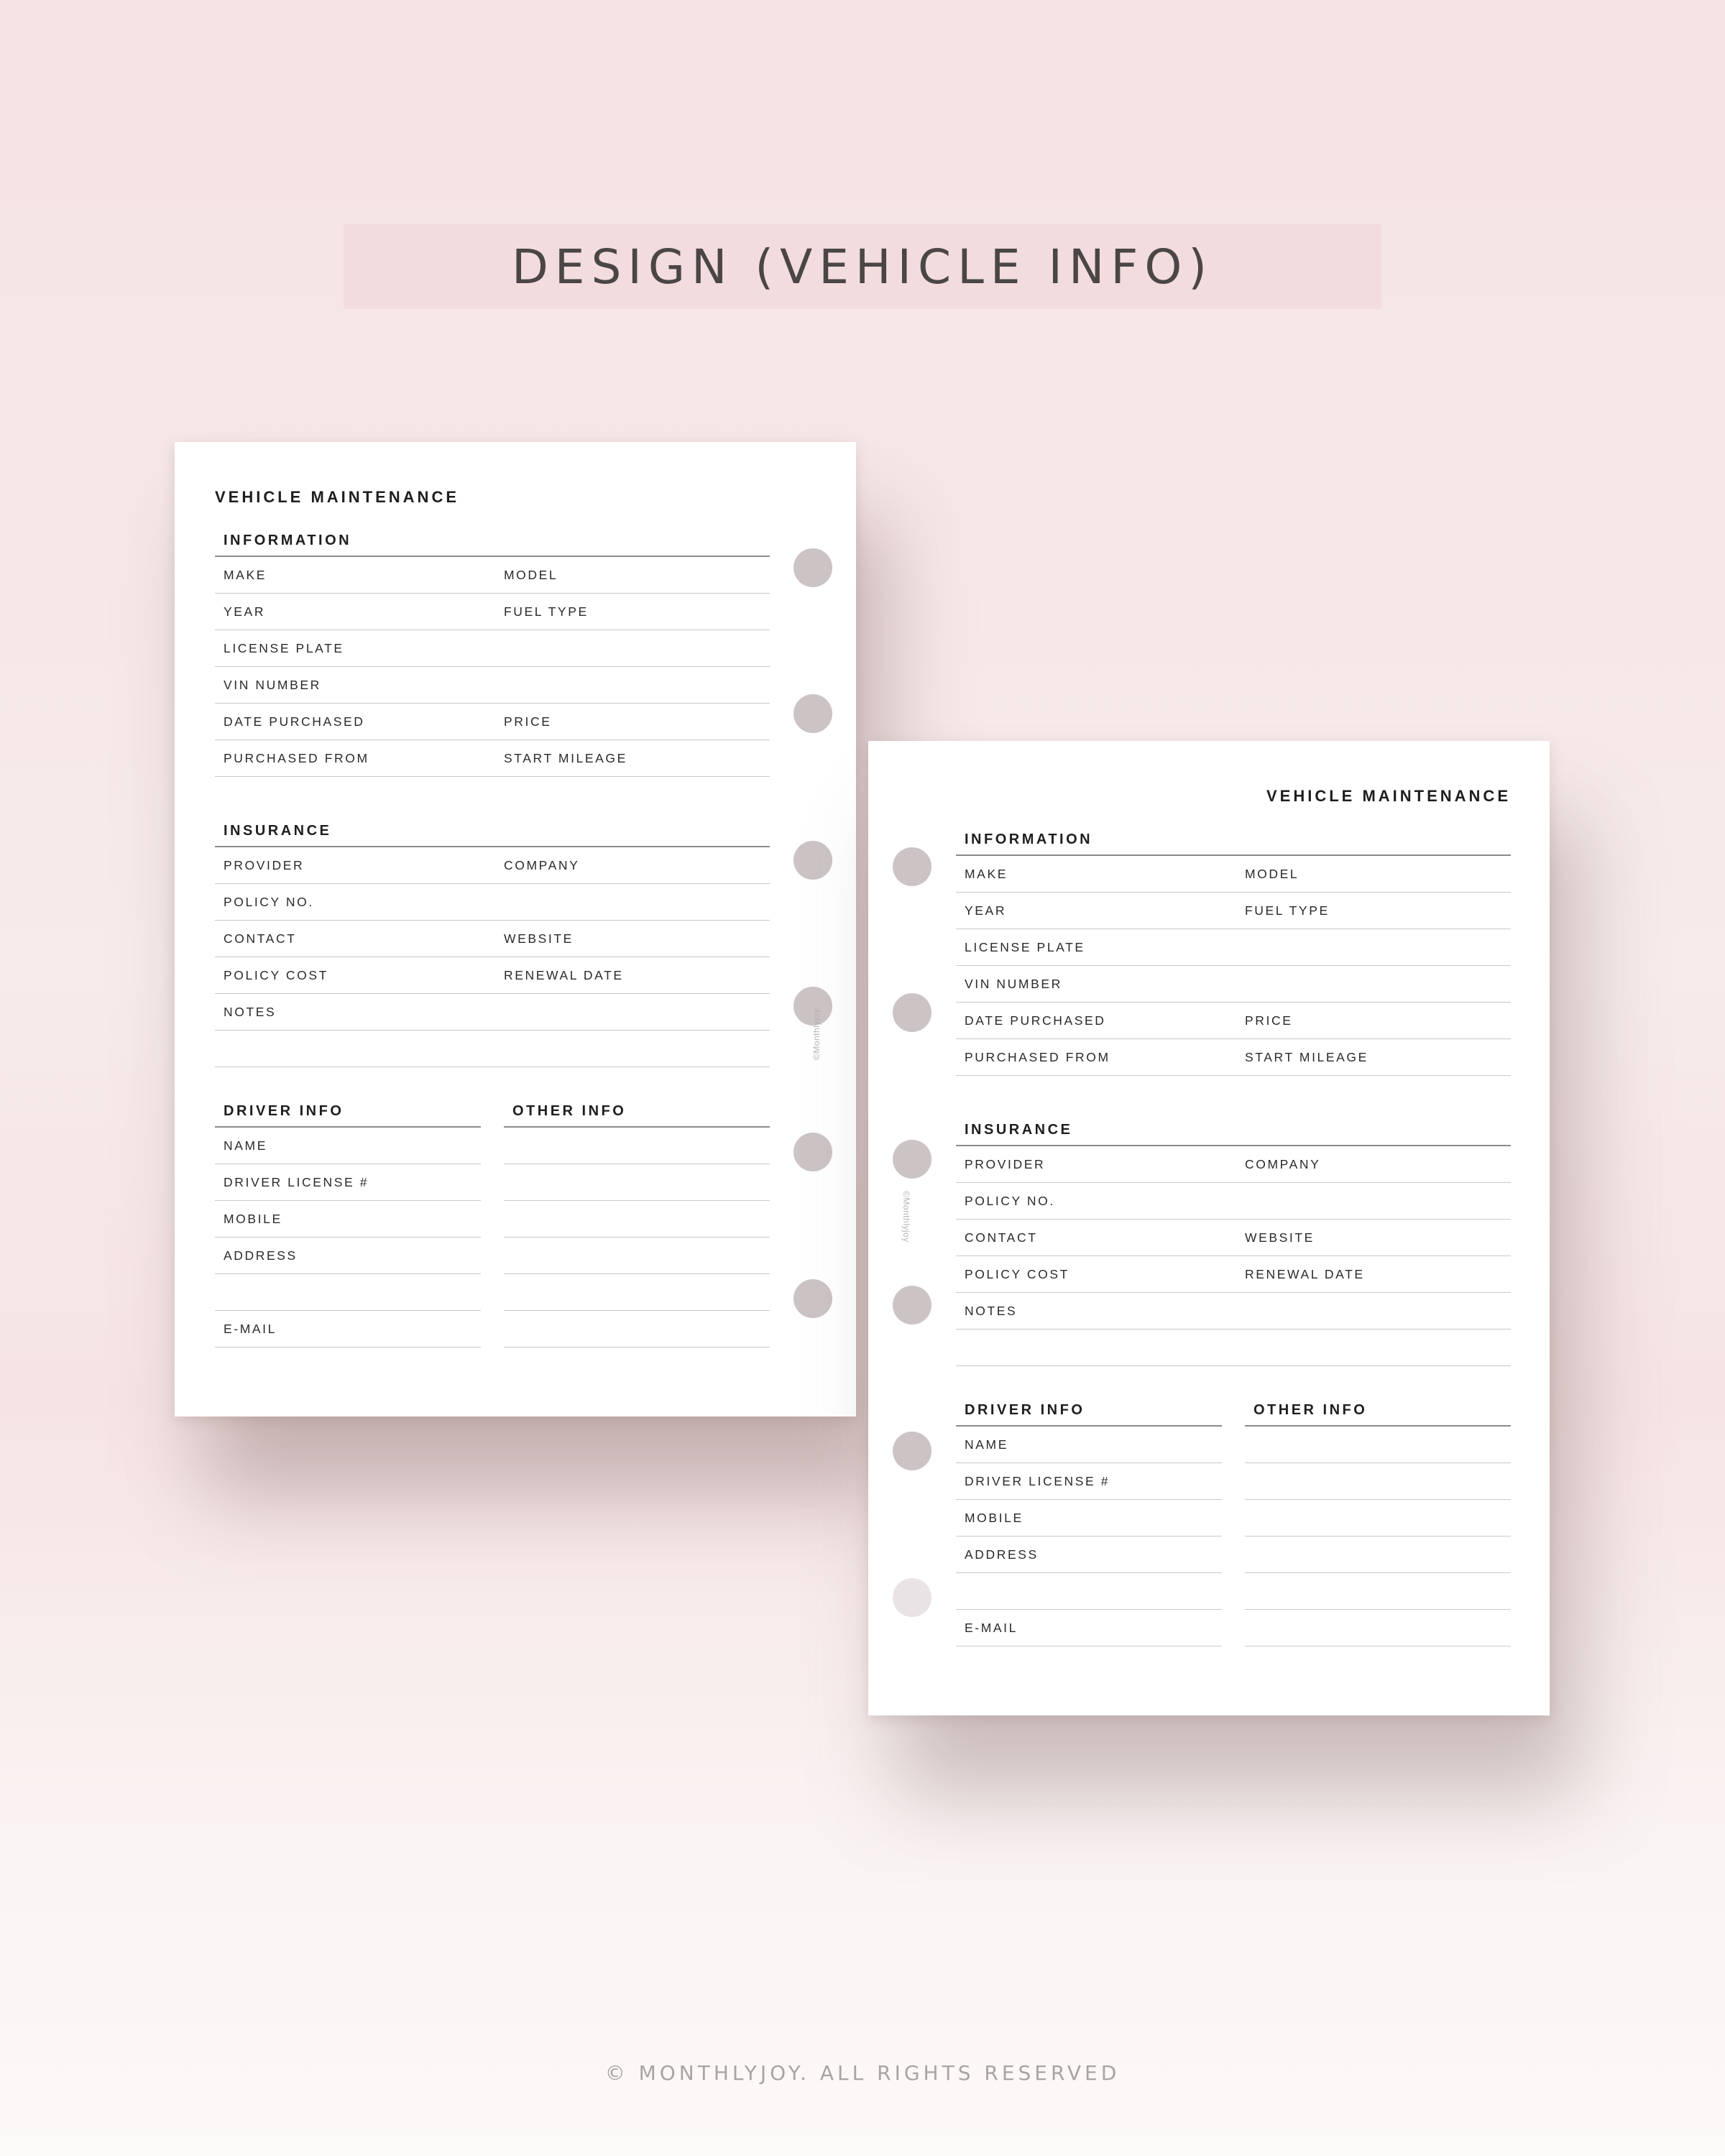 The height and width of the screenshot is (2156, 1725). Describe the element at coordinates (1269, 1021) in the screenshot. I see `field-label: PRICE` at that location.